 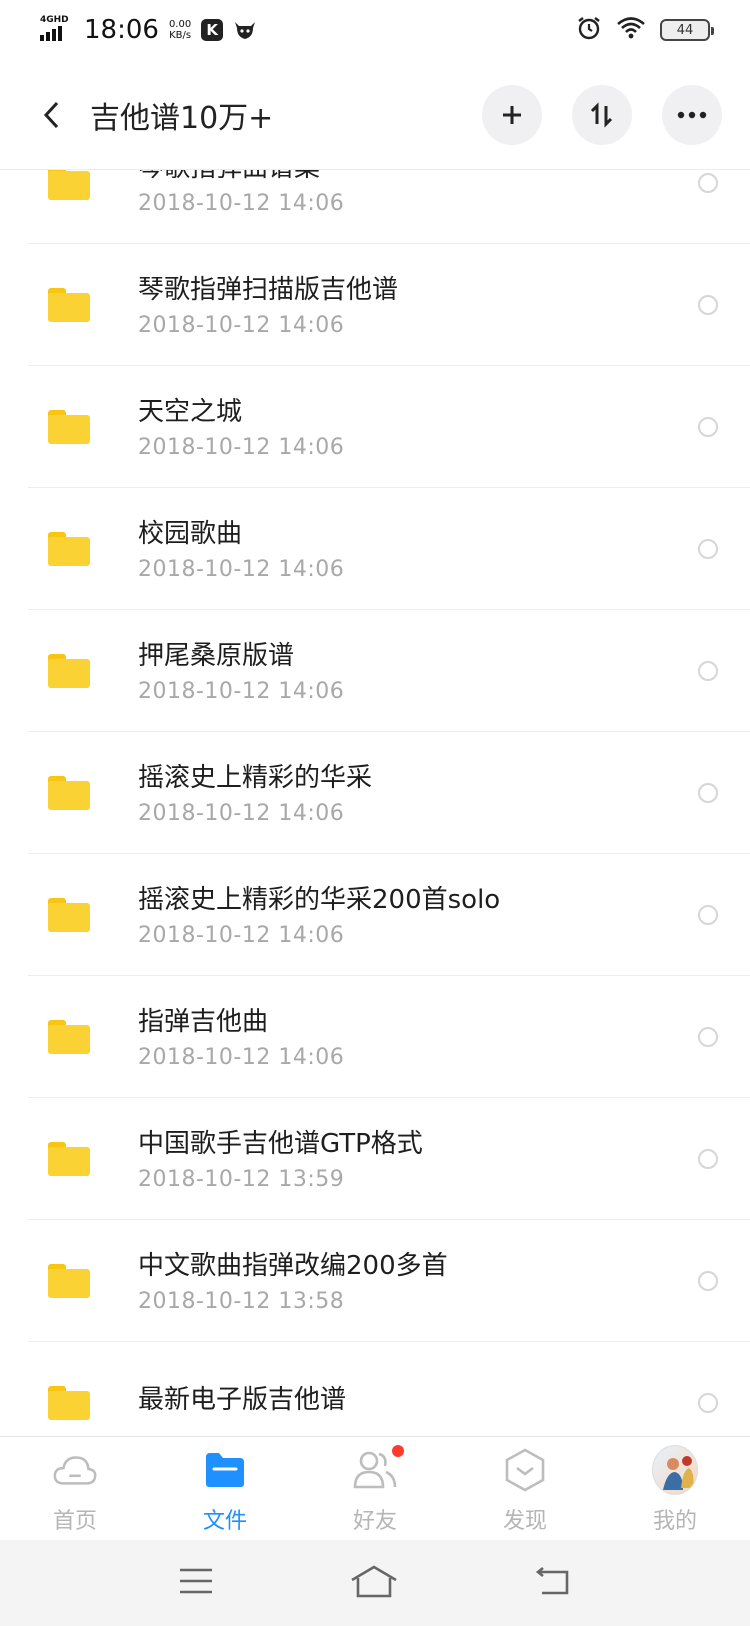 I want to click on file-name: 中国歌手吉他谱GTP格式, so click(x=280, y=1143).